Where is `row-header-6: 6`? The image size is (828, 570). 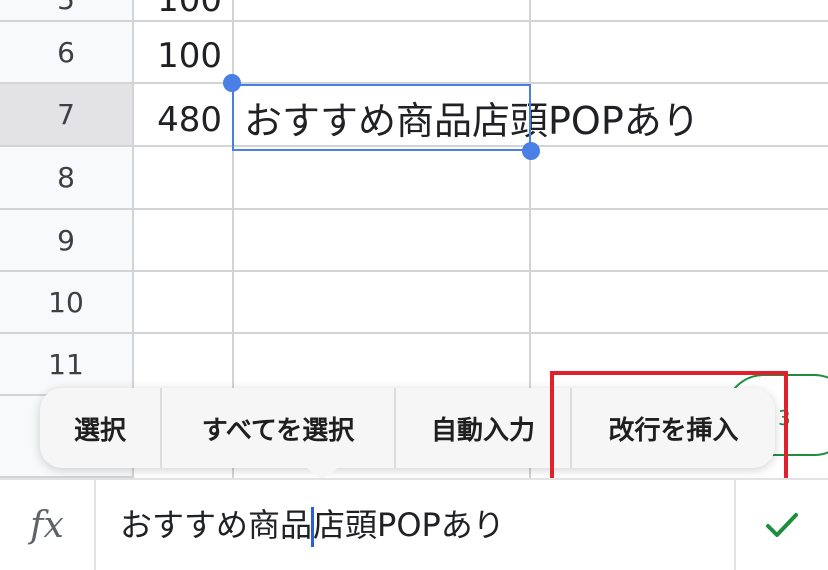
row-header-6: 6 is located at coordinates (66, 53).